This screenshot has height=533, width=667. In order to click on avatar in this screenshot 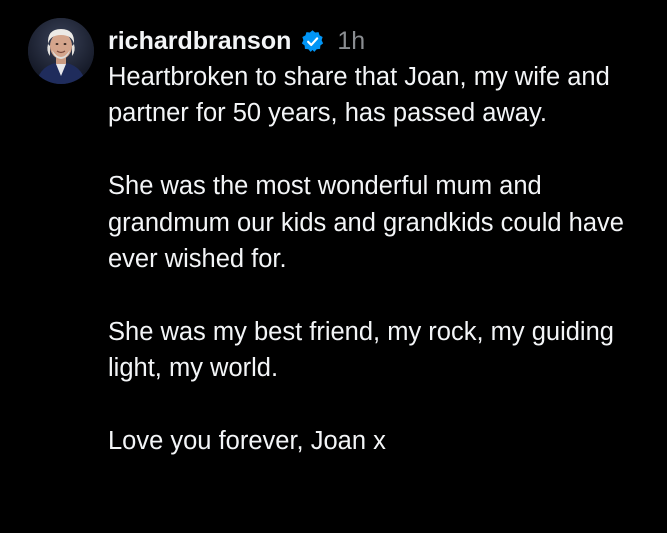, I will do `click(61, 51)`.